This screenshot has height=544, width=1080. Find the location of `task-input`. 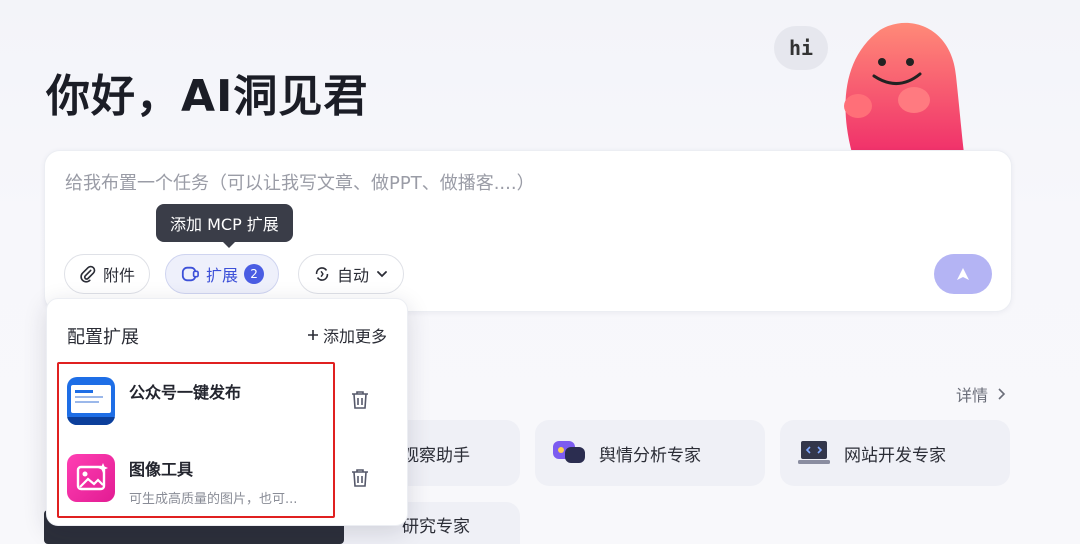

task-input is located at coordinates (515, 183).